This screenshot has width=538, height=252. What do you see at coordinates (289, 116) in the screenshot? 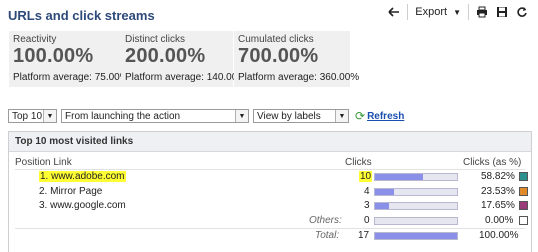
I see `view-mode-select-value: View by labels` at bounding box center [289, 116].